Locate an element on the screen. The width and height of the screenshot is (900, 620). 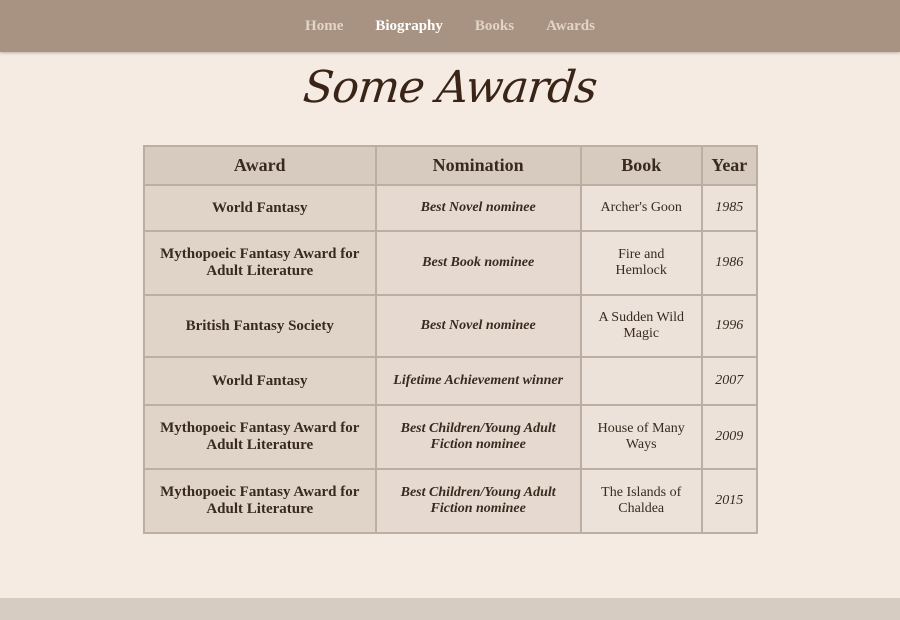
table-header-row: Award Nomination Book Year is located at coordinates (450, 165).